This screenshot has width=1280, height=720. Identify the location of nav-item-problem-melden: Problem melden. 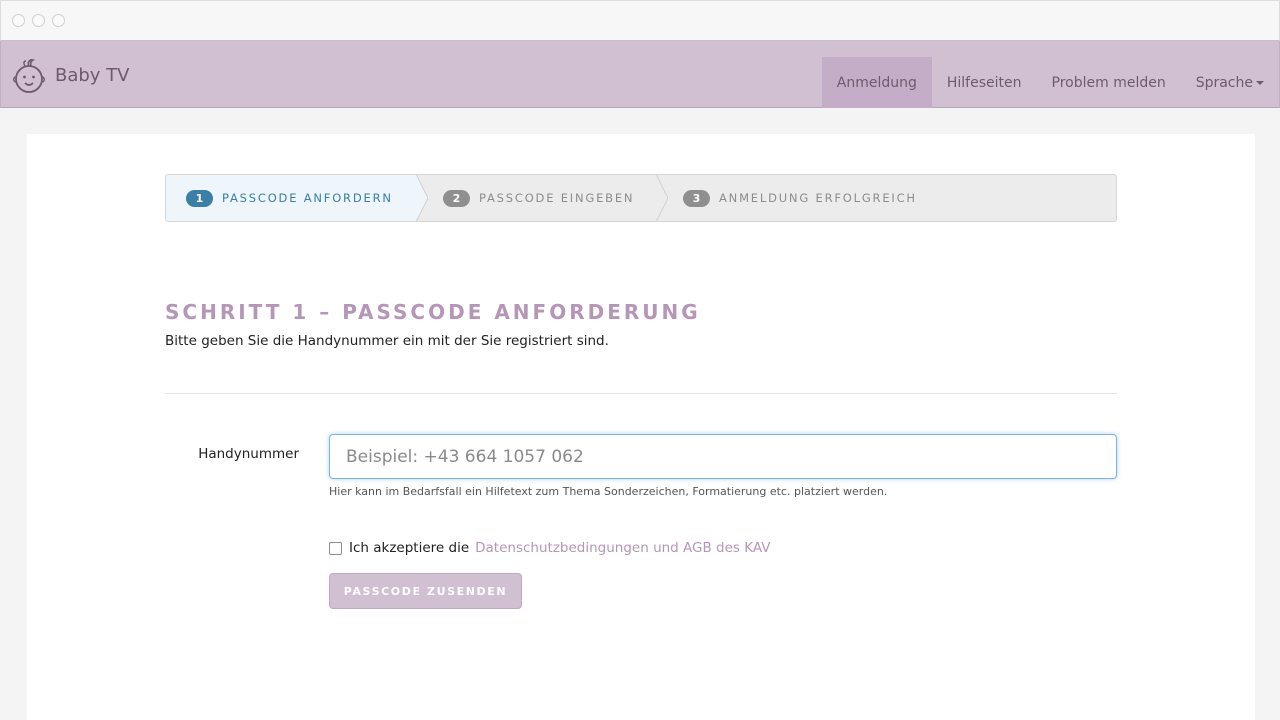
(1109, 82).